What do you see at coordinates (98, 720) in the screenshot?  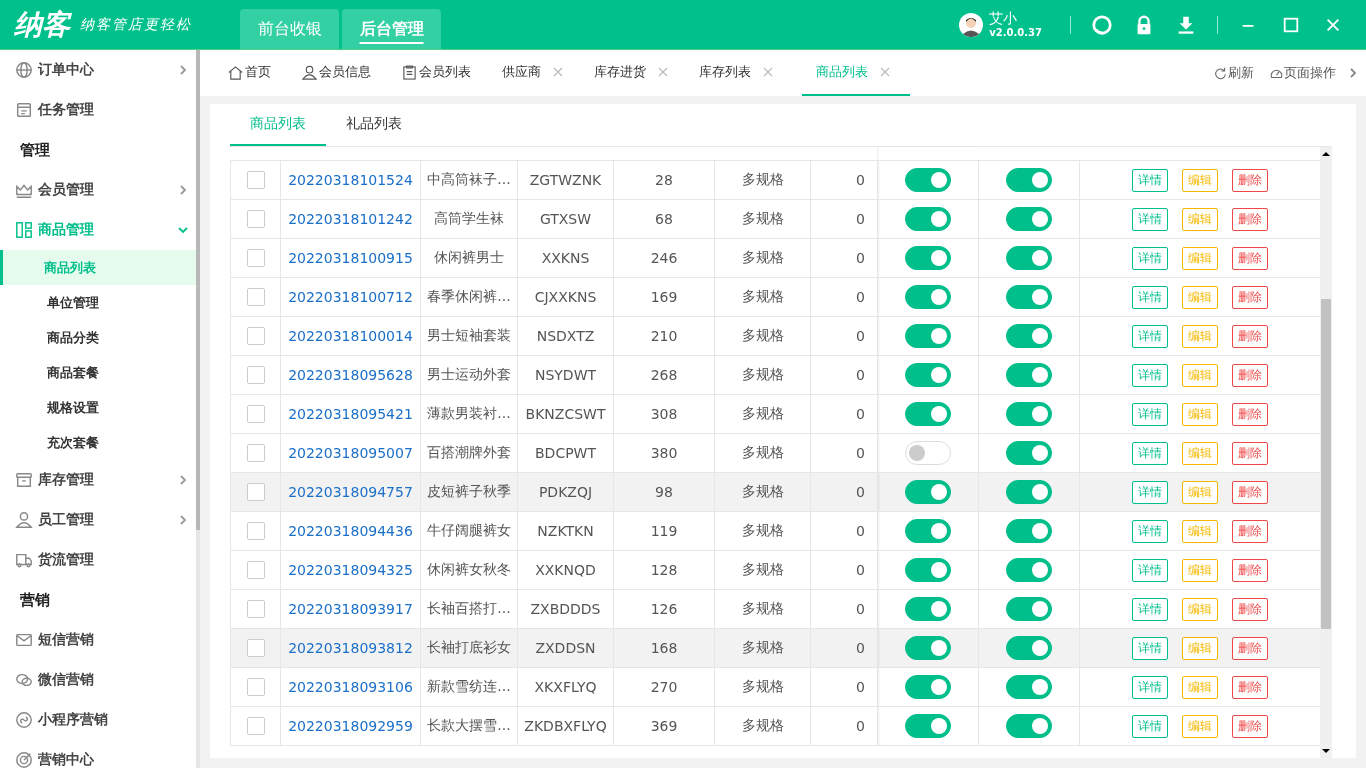 I see `menu-item: 小程序营销` at bounding box center [98, 720].